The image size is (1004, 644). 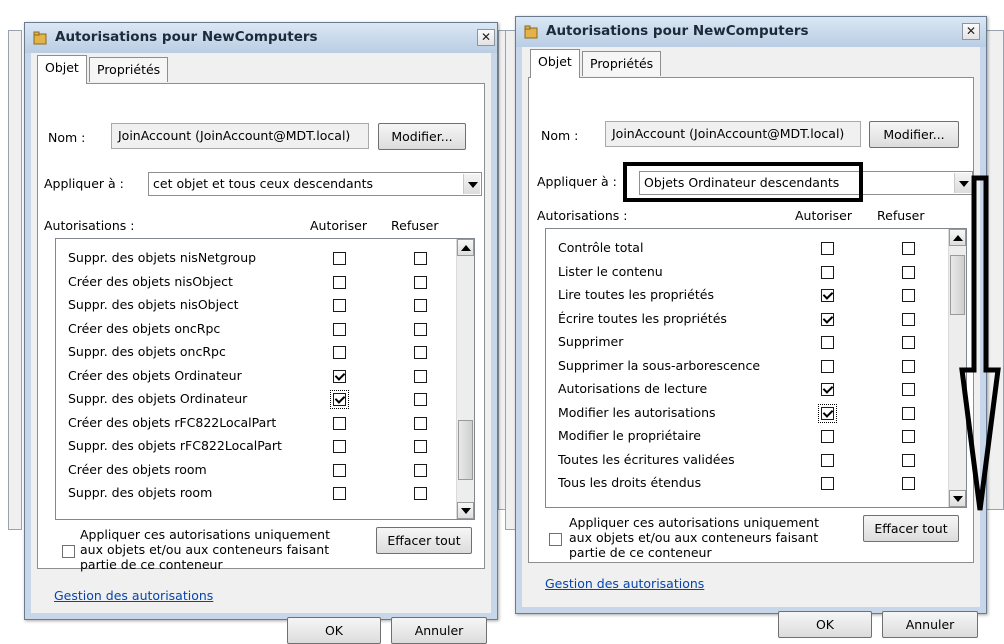 What do you see at coordinates (747, 483) in the screenshot?
I see `permission-row: Tous les droits étendus` at bounding box center [747, 483].